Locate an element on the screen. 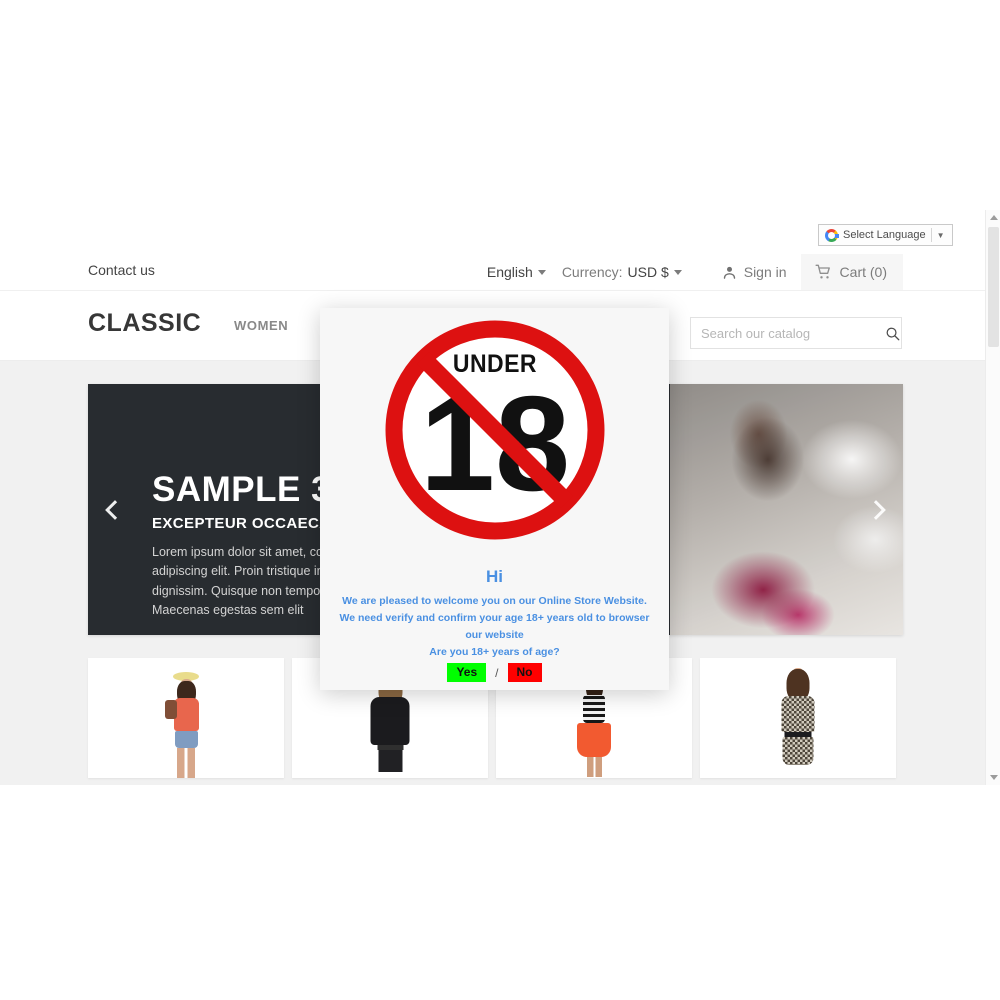  chevron-right-icon is located at coordinates (876, 509).